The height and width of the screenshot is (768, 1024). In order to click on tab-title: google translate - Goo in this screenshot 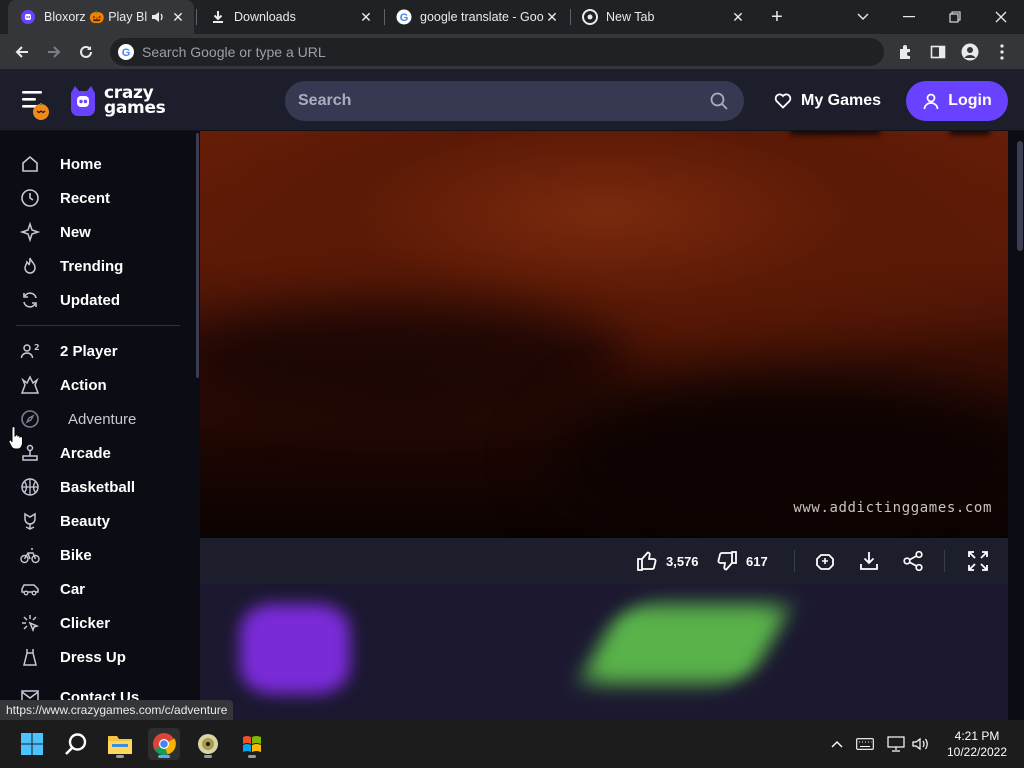, I will do `click(482, 17)`.